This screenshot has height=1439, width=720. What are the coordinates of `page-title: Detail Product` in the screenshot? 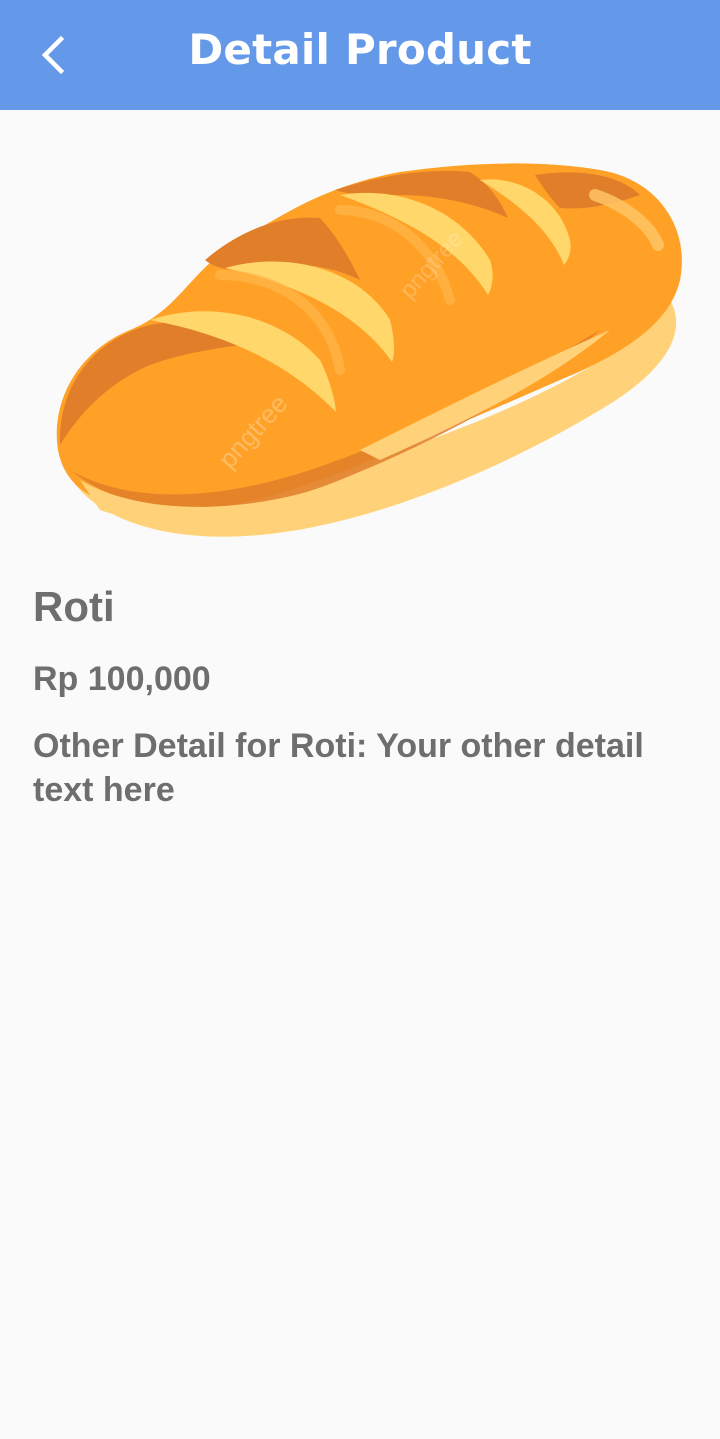 It's located at (360, 49).